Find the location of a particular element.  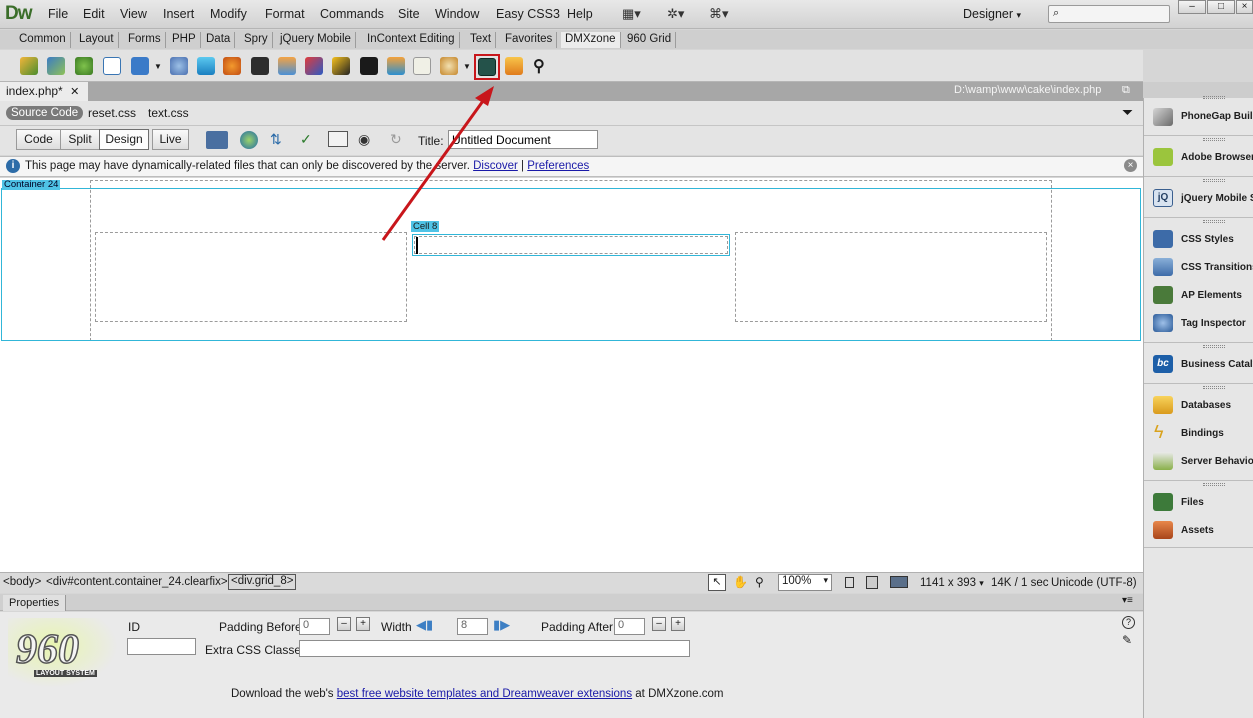

file-transfer-icon: ⇅ is located at coordinates (276, 139).